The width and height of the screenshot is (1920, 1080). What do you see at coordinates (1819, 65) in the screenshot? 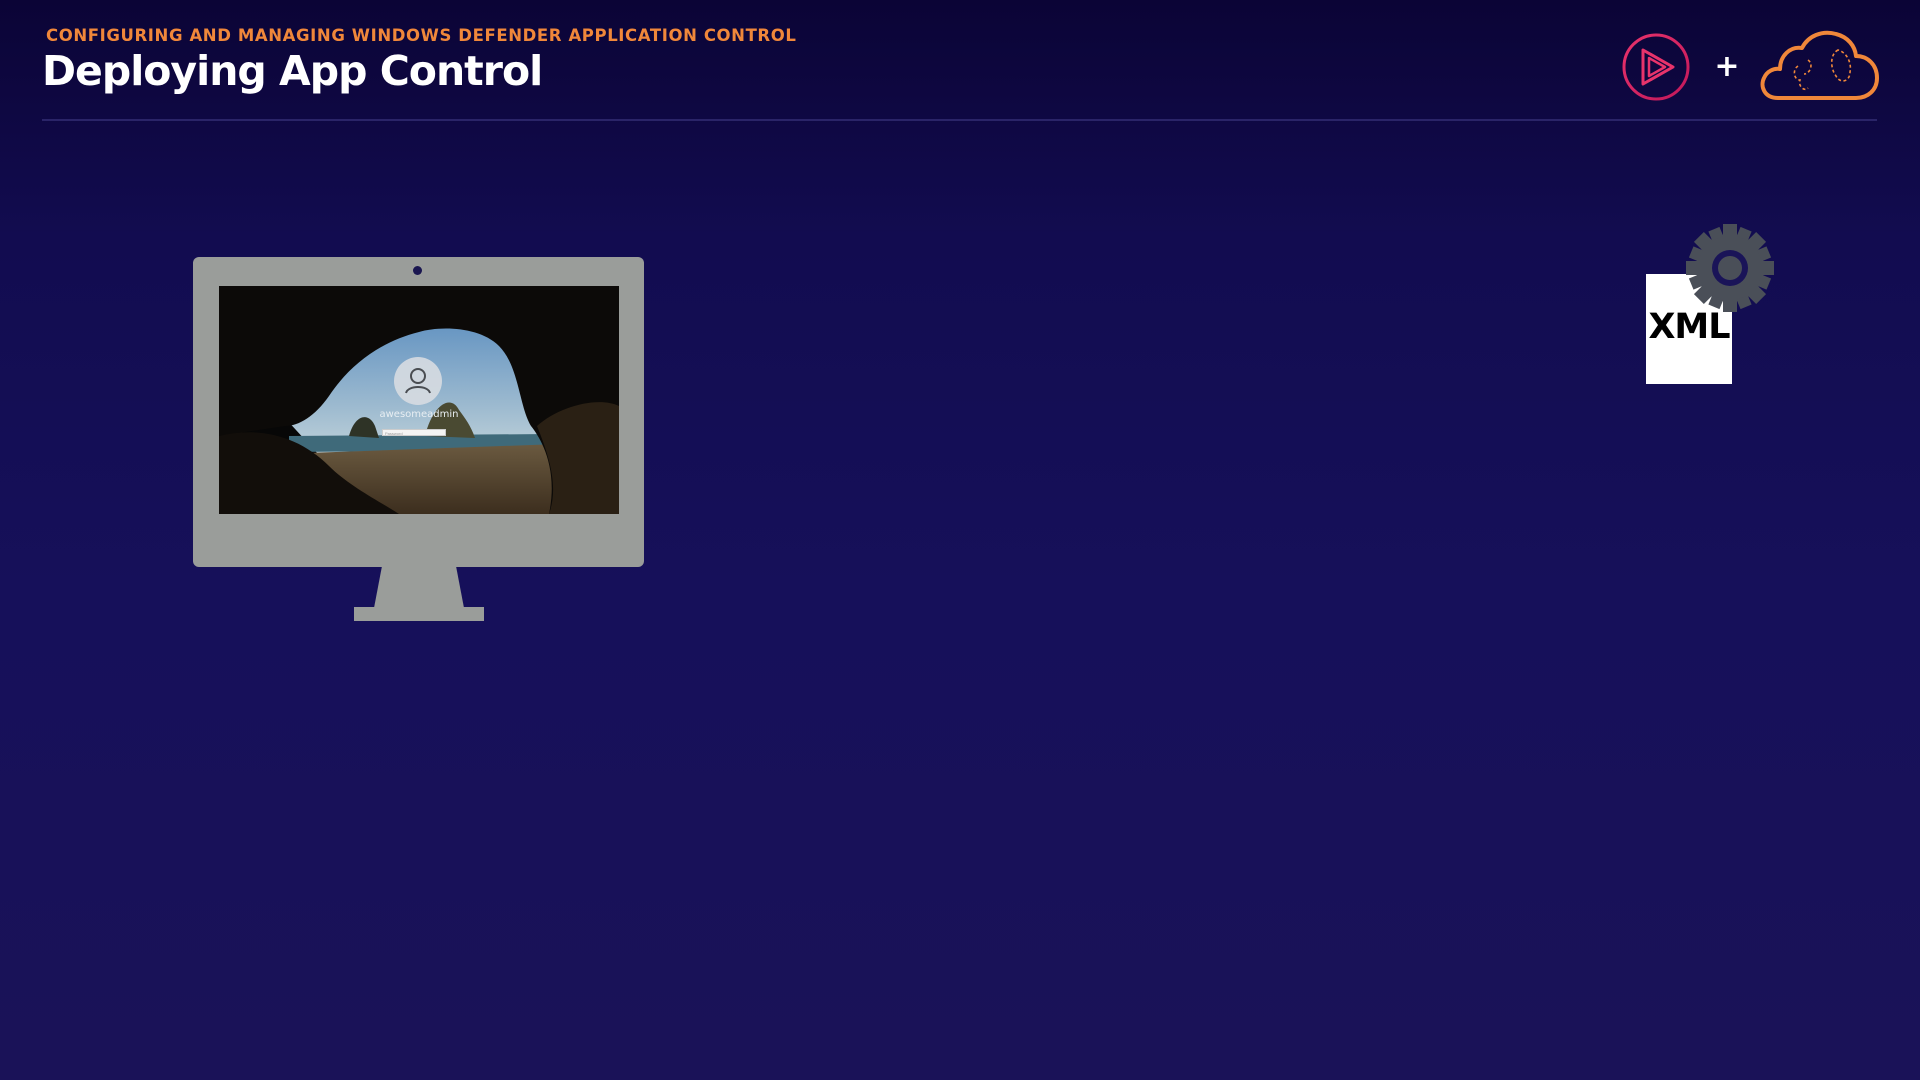
I see `cloud-brain-icon` at bounding box center [1819, 65].